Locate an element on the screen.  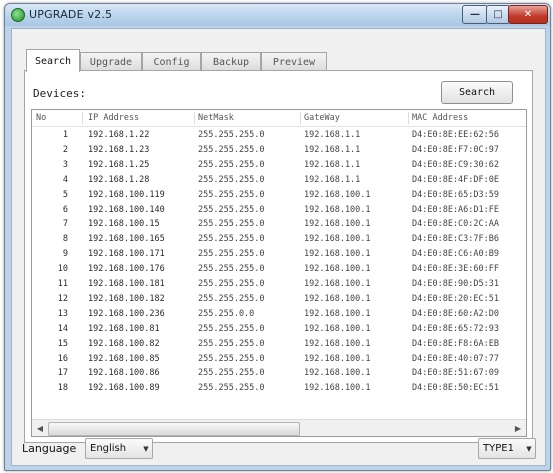
cell-mac: D4:E0:8E:C0:2C:AA is located at coordinates (455, 224).